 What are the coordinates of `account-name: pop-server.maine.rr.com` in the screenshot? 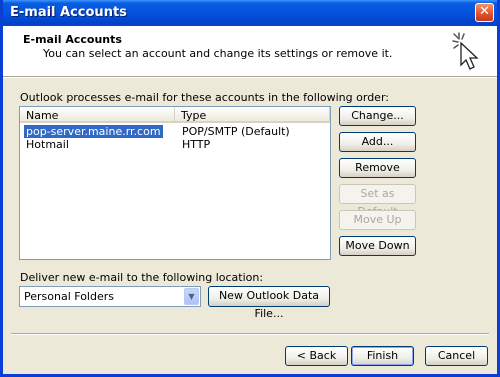 It's located at (93, 131).